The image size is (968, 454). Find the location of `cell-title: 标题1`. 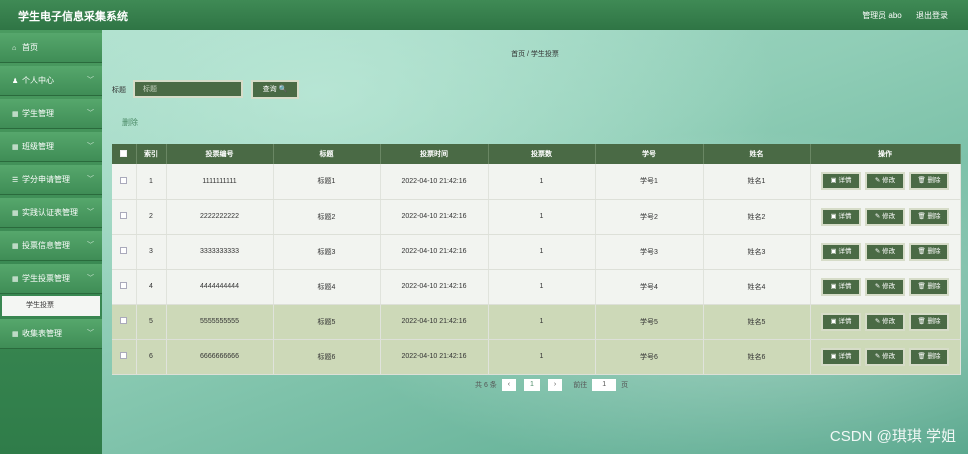

cell-title: 标题1 is located at coordinates (327, 182).